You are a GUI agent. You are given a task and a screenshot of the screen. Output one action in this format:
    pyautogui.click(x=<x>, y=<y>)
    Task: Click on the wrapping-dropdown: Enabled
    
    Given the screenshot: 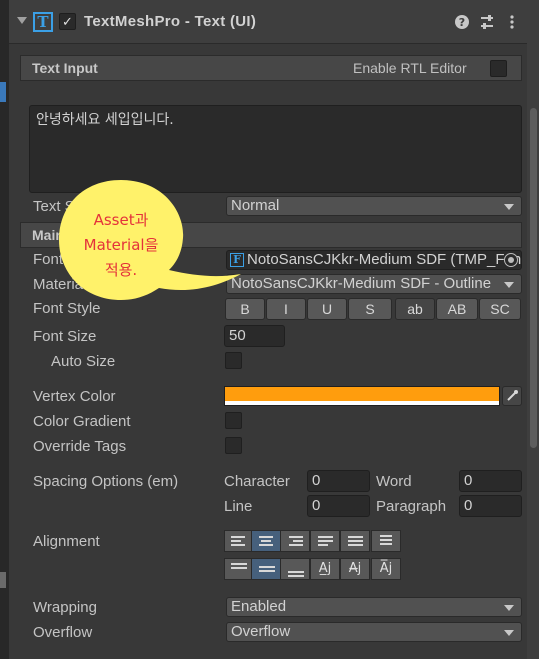 What is the action you would take?
    pyautogui.click(x=374, y=607)
    